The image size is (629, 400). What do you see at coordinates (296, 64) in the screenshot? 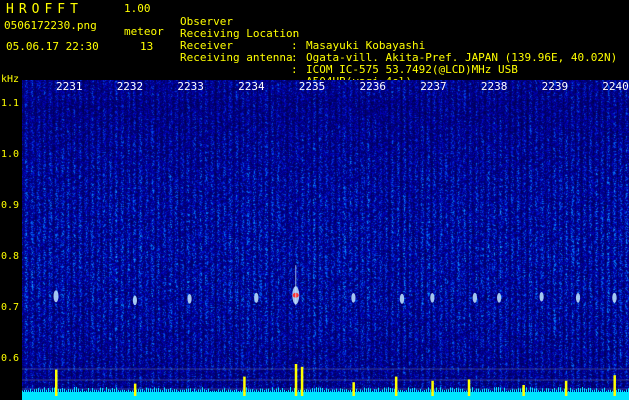
I see `info-row-antenna: Receiving antenna : A504HB(yagi 4el)` at bounding box center [296, 64].